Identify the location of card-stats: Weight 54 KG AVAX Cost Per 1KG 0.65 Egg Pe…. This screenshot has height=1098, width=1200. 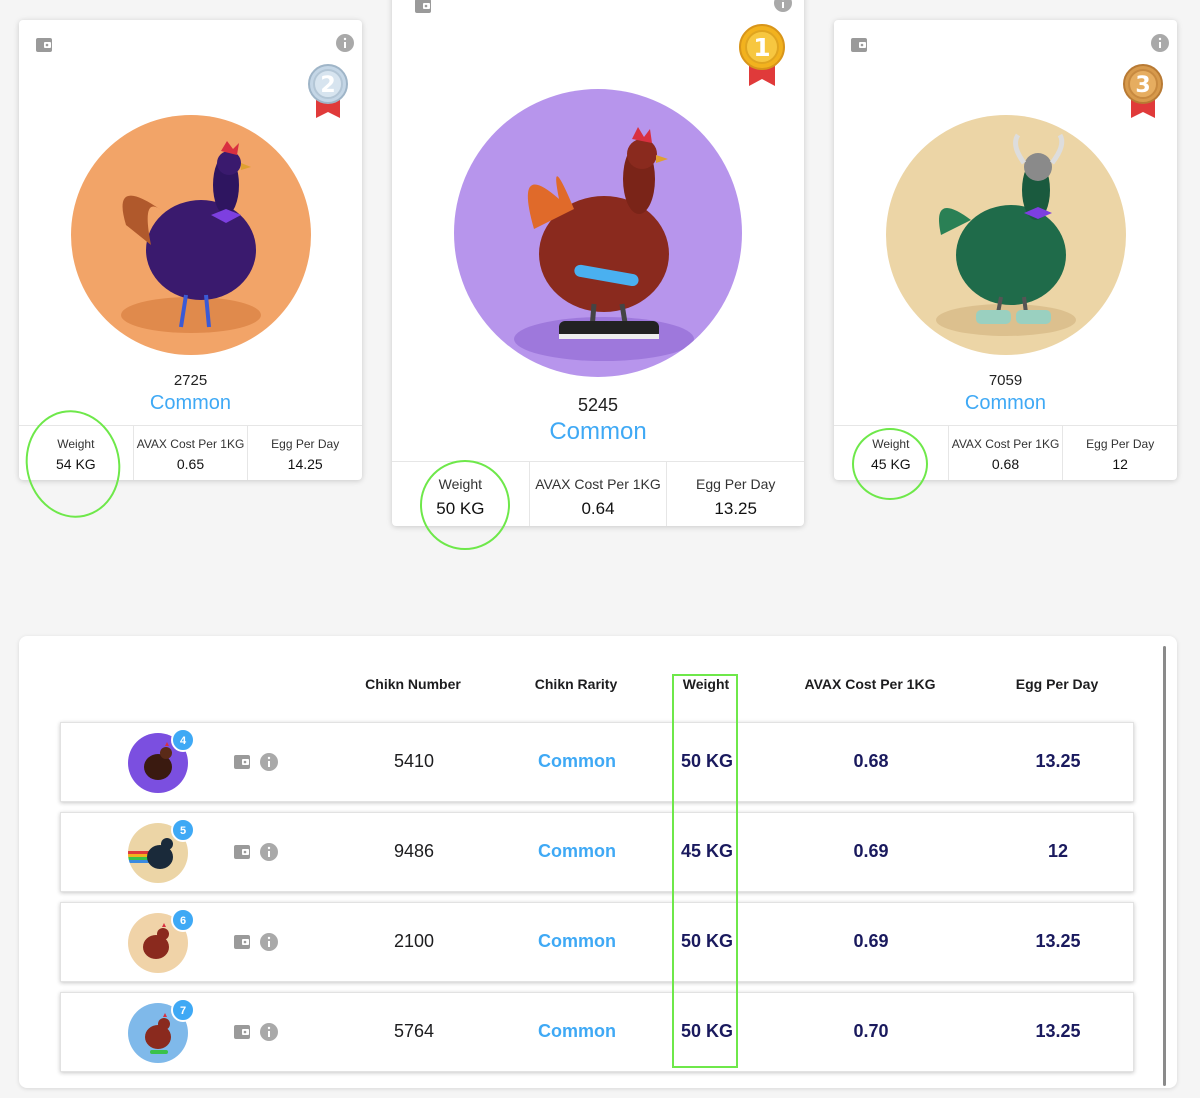
(190, 452).